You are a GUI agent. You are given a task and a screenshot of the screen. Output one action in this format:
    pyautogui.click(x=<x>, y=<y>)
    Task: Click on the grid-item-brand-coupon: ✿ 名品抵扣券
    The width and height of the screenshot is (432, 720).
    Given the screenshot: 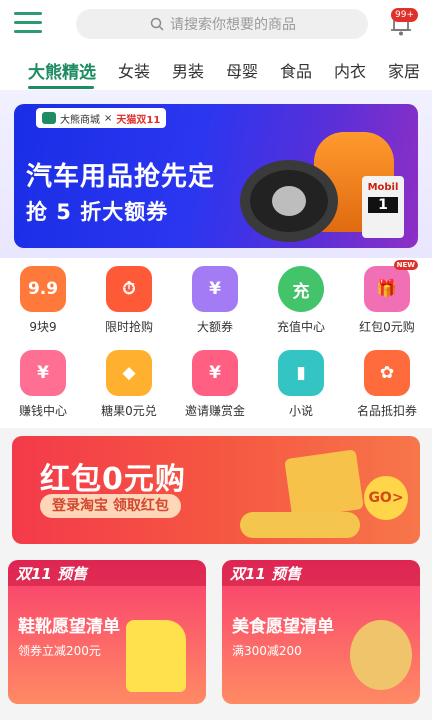 What is the action you would take?
    pyautogui.click(x=387, y=384)
    